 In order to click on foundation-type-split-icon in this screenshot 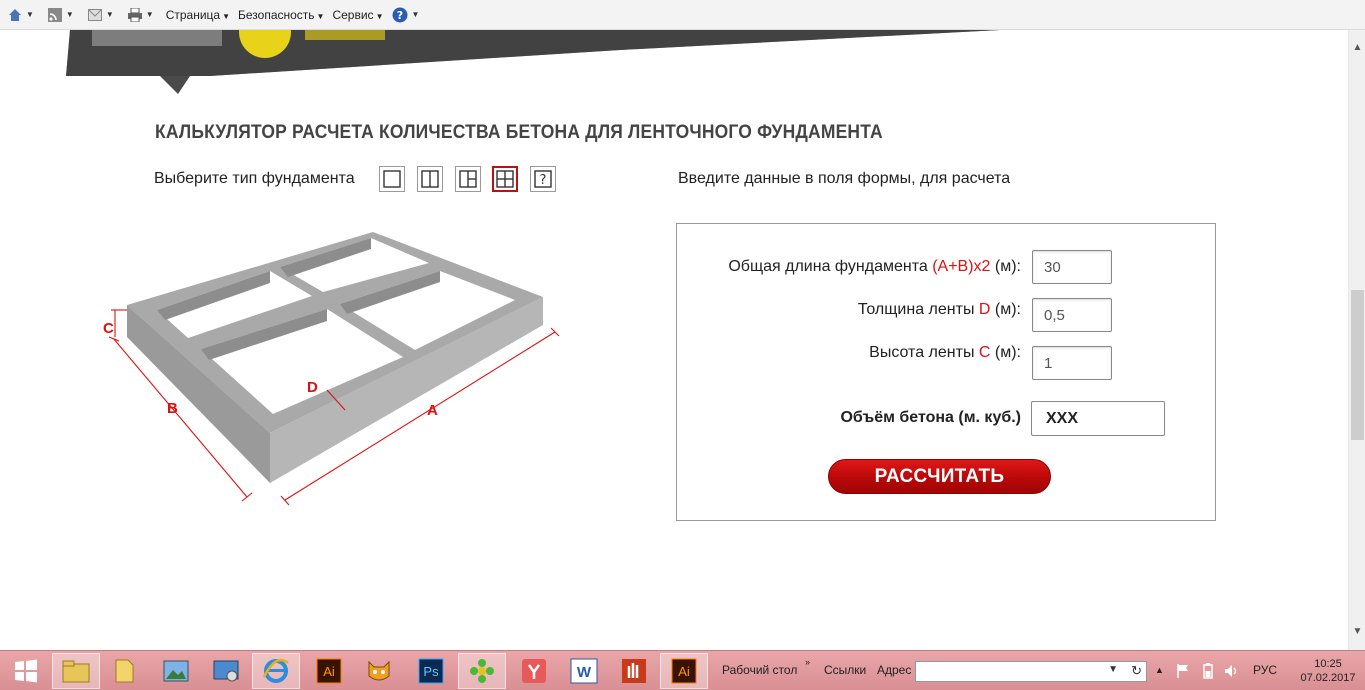, I will do `click(430, 179)`.